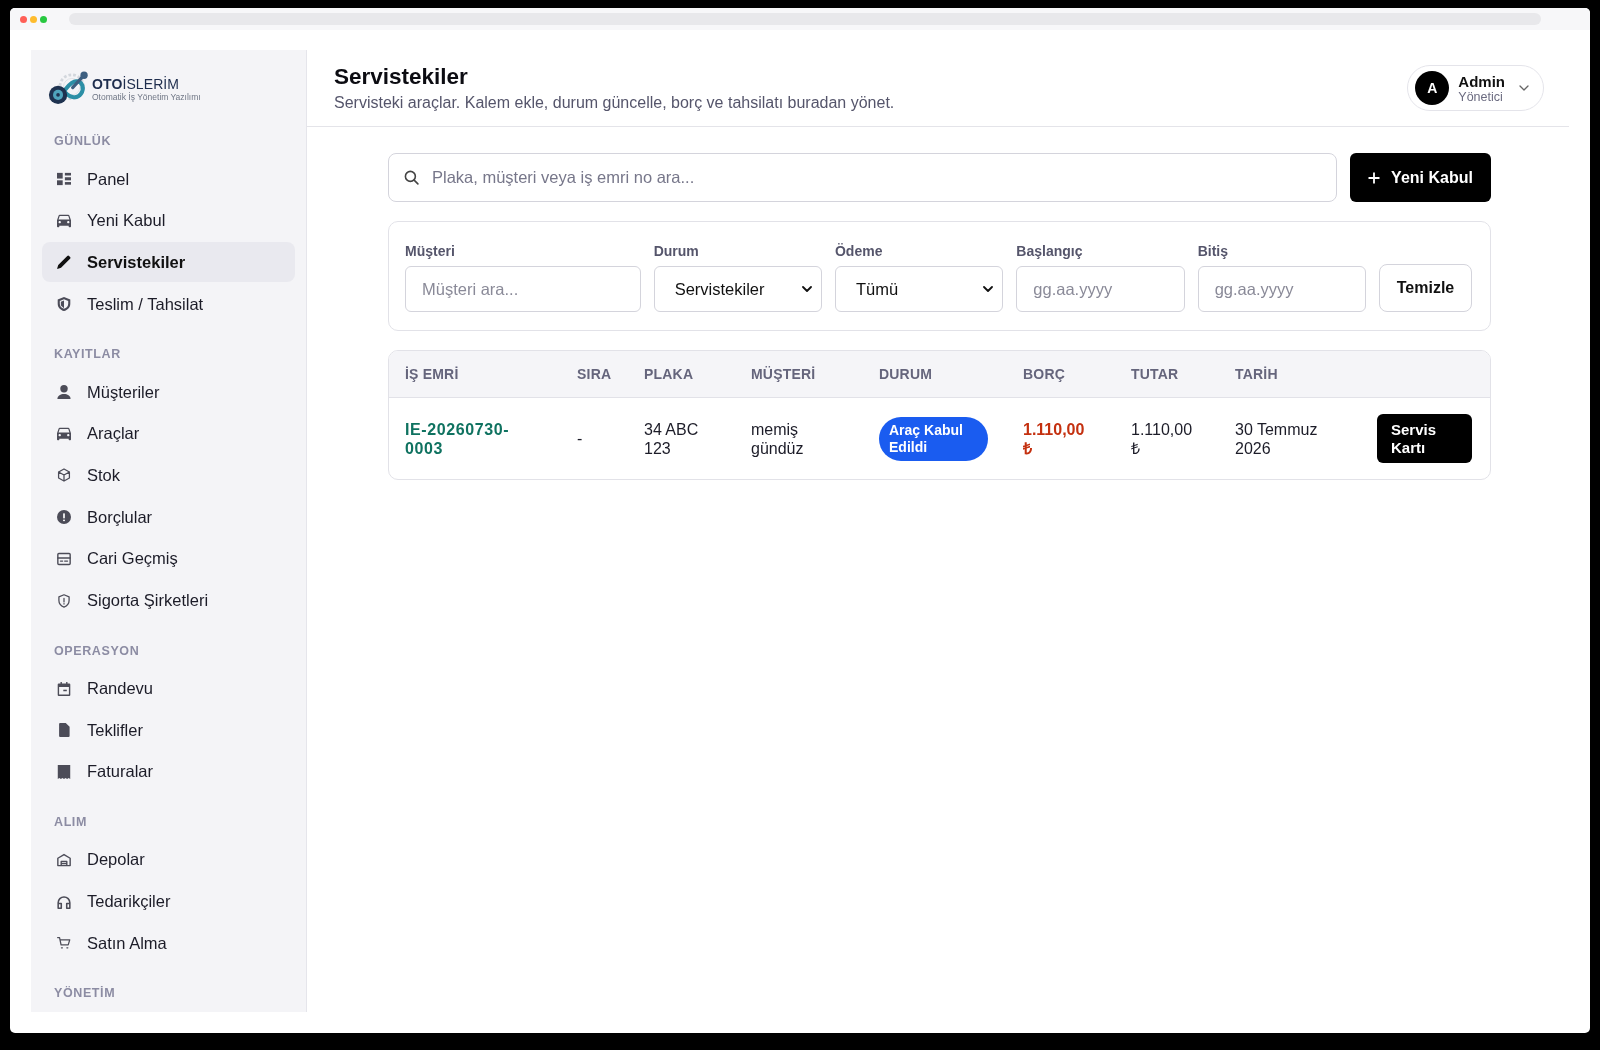  I want to click on sidebar-item: Borçlular, so click(168, 517).